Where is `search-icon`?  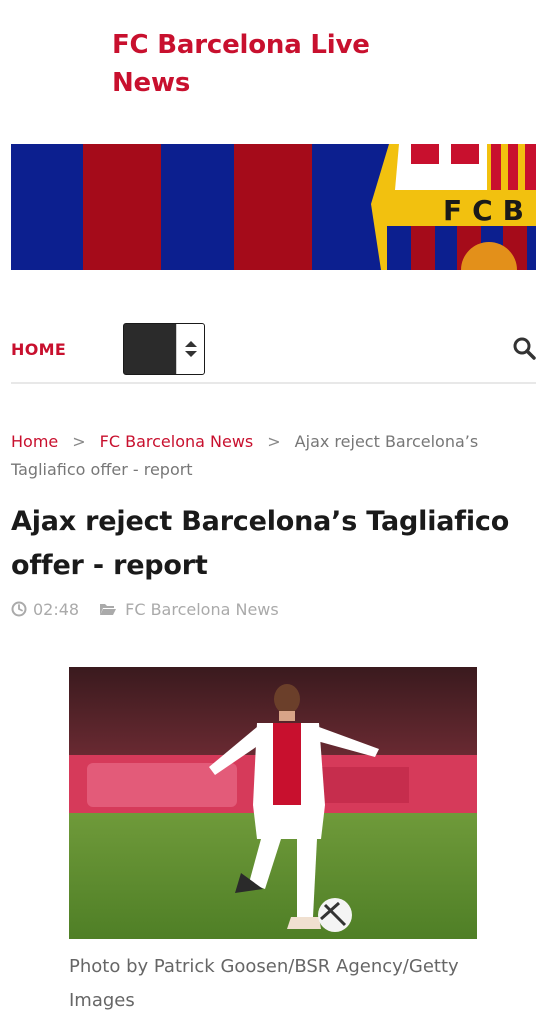
search-icon is located at coordinates (524, 348).